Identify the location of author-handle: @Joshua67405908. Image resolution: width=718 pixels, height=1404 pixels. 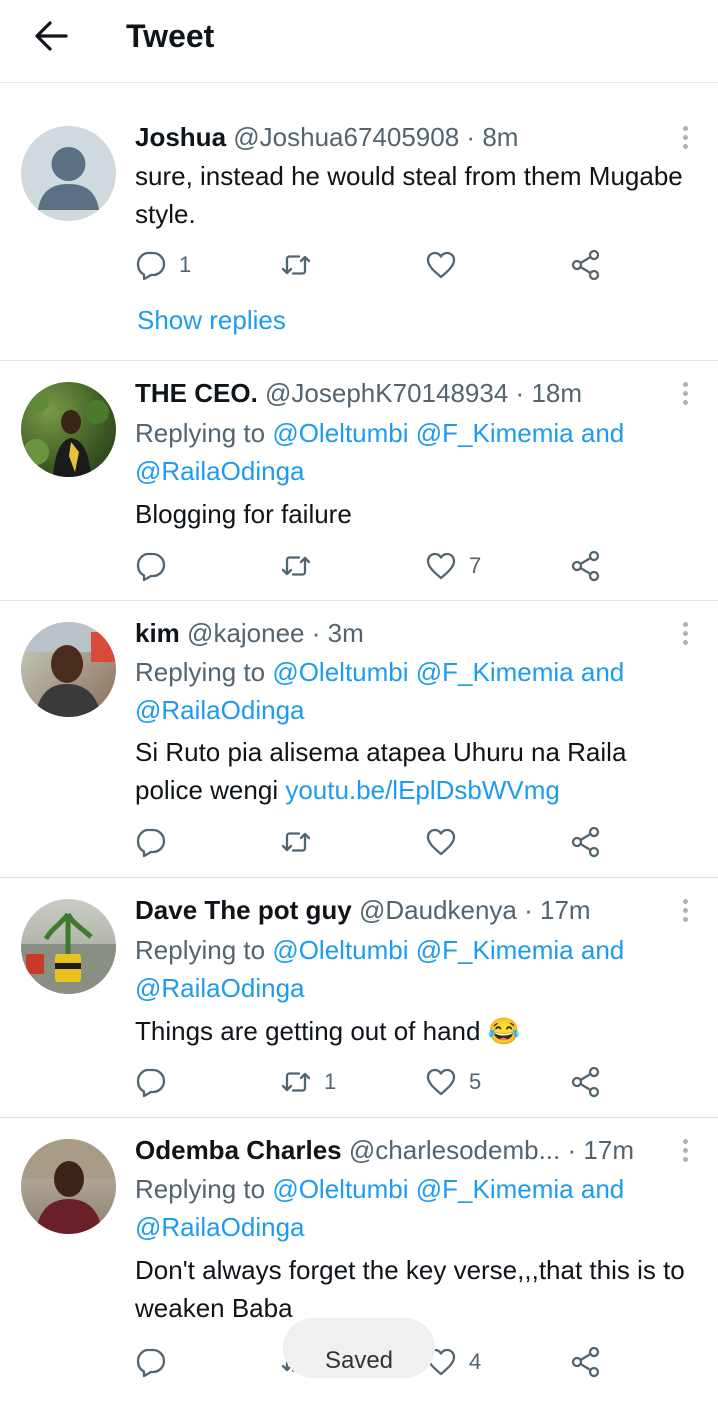
(346, 137).